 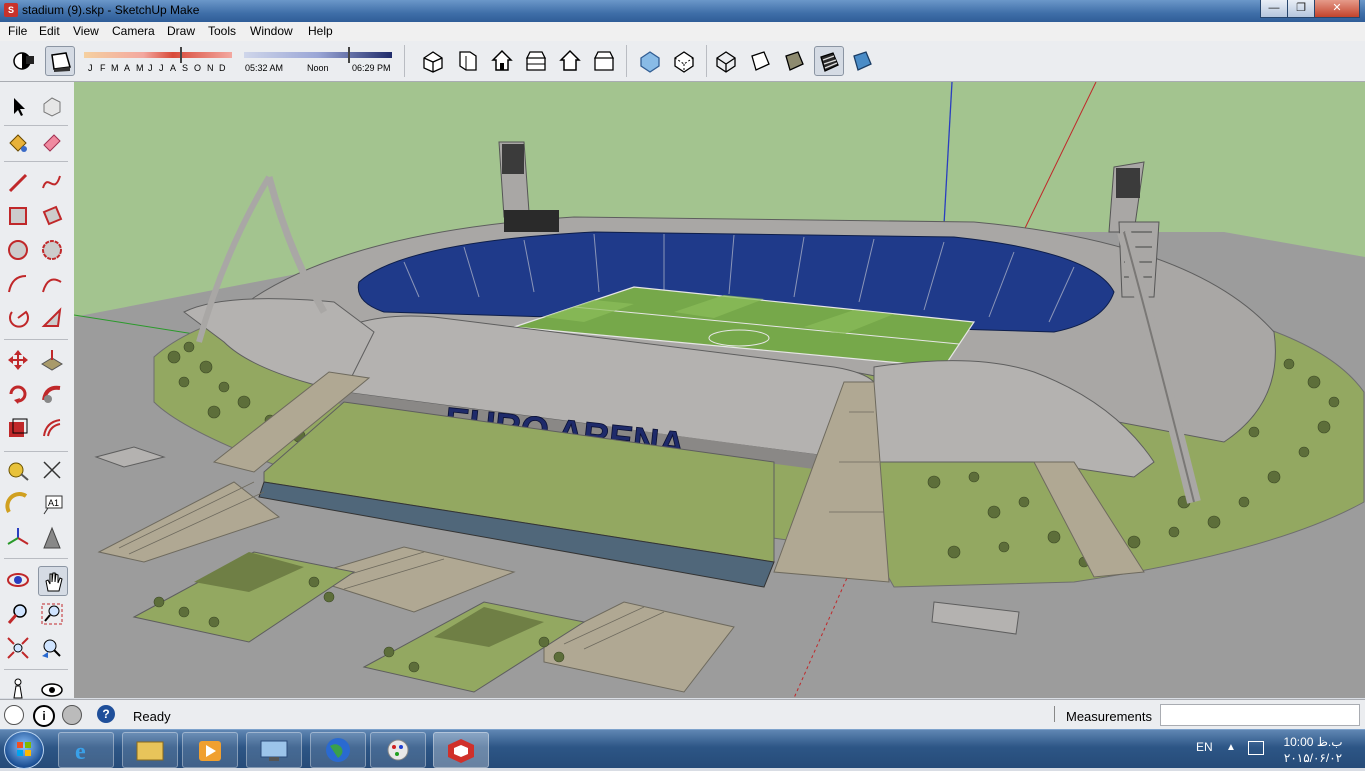 I want to click on network-icon, so click(x=274, y=750).